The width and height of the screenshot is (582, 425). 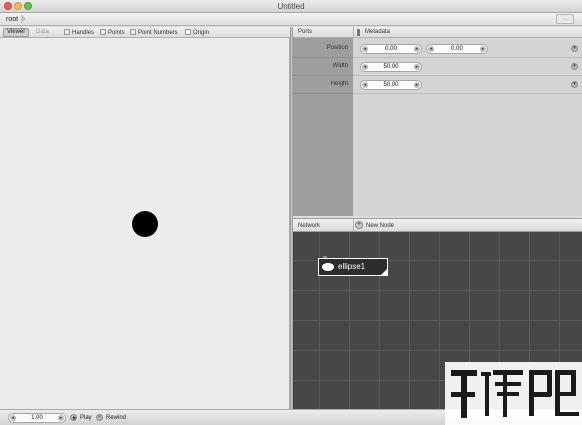 What do you see at coordinates (158, 33) in the screenshot?
I see `point-numbers-label: Point Numbers` at bounding box center [158, 33].